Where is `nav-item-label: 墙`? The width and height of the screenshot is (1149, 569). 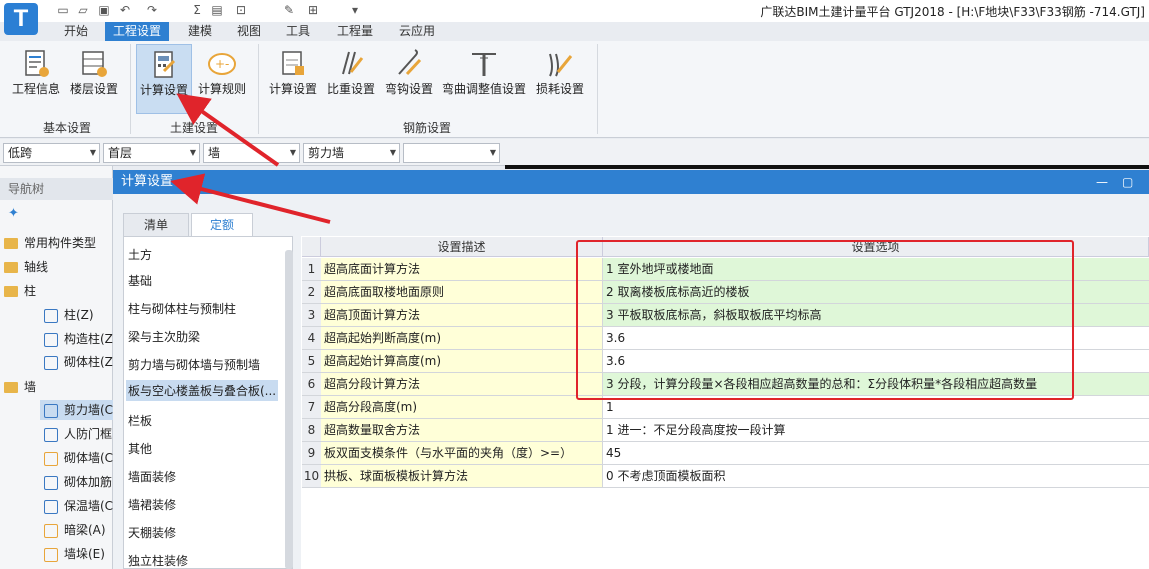
nav-item-label: 墙 is located at coordinates (30, 387).